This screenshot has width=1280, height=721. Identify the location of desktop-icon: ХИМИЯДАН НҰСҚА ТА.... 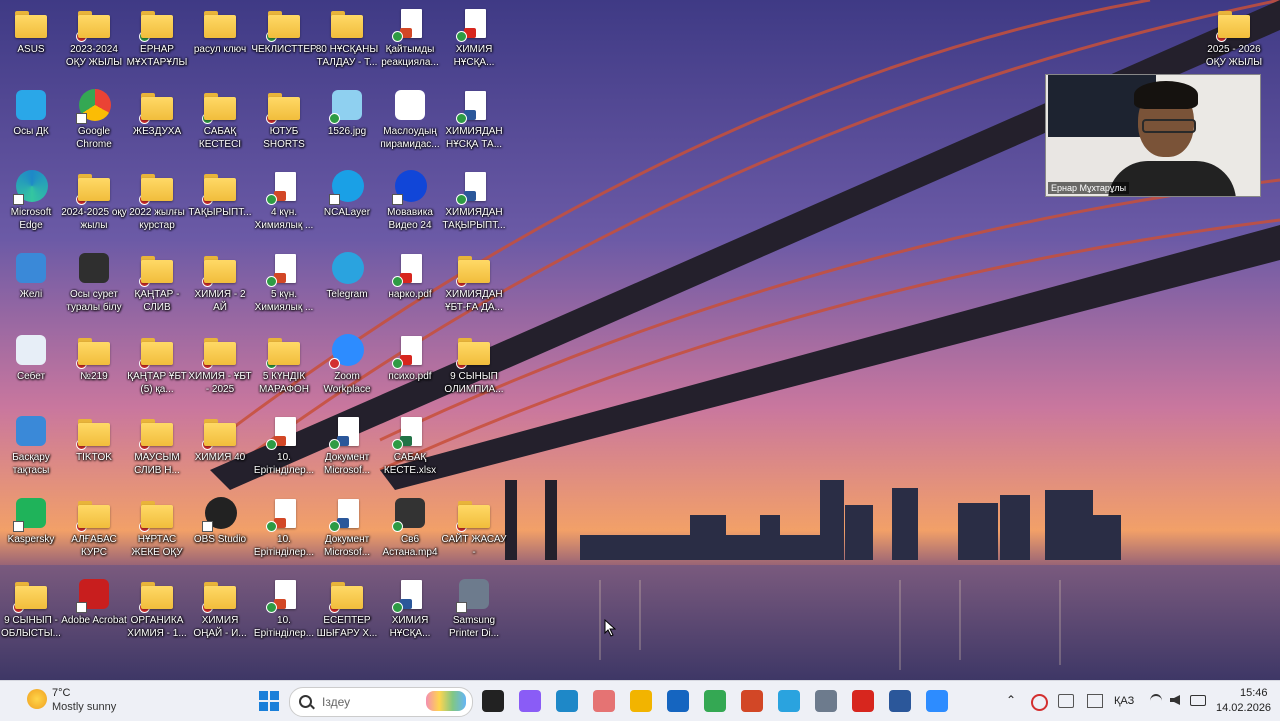
(474, 122).